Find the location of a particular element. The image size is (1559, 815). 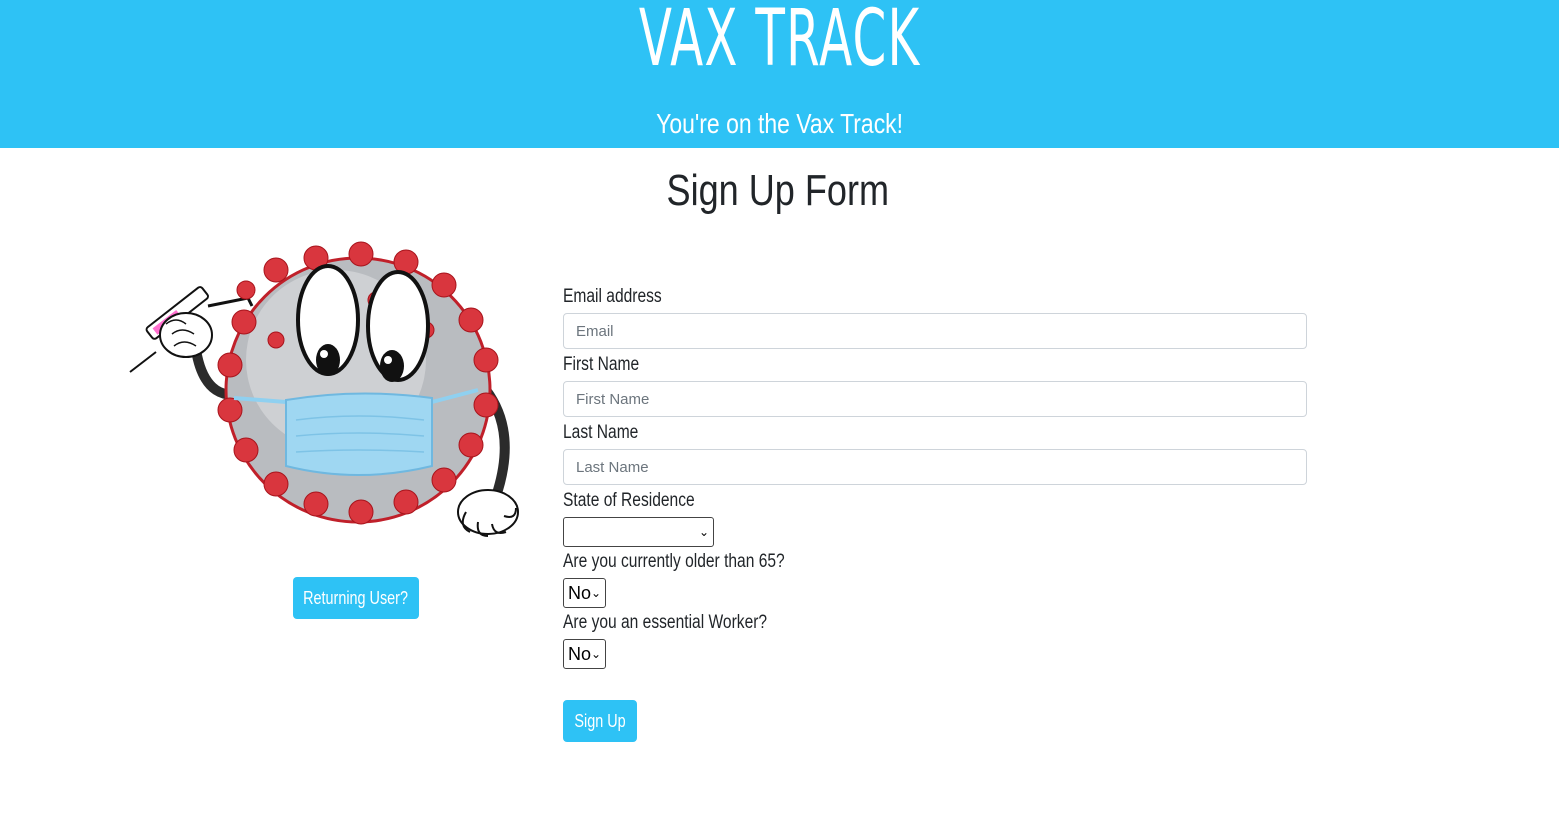

virus-mascot-icon is located at coordinates (324, 389).